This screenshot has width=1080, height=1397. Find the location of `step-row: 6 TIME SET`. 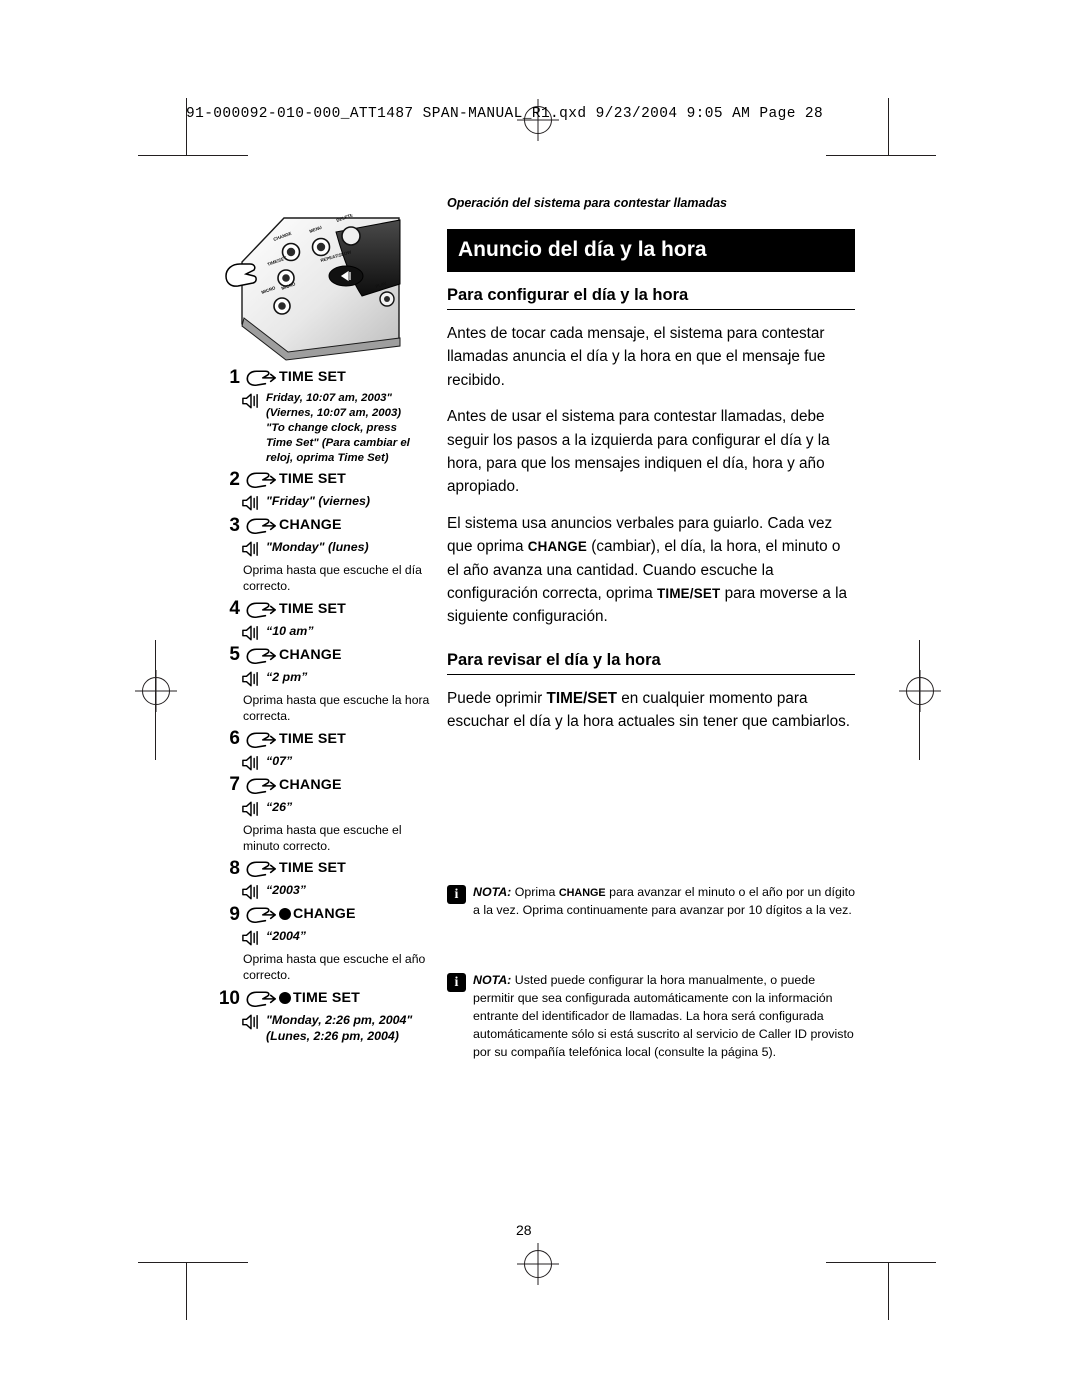

step-row: 6 TIME SET is located at coordinates (325, 739).